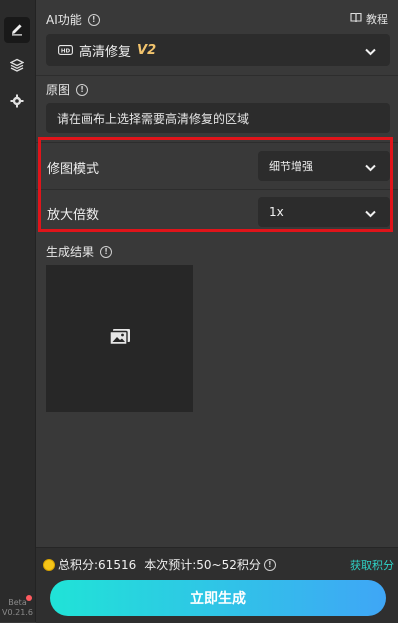  I want to click on settings-tool-button, so click(17, 102).